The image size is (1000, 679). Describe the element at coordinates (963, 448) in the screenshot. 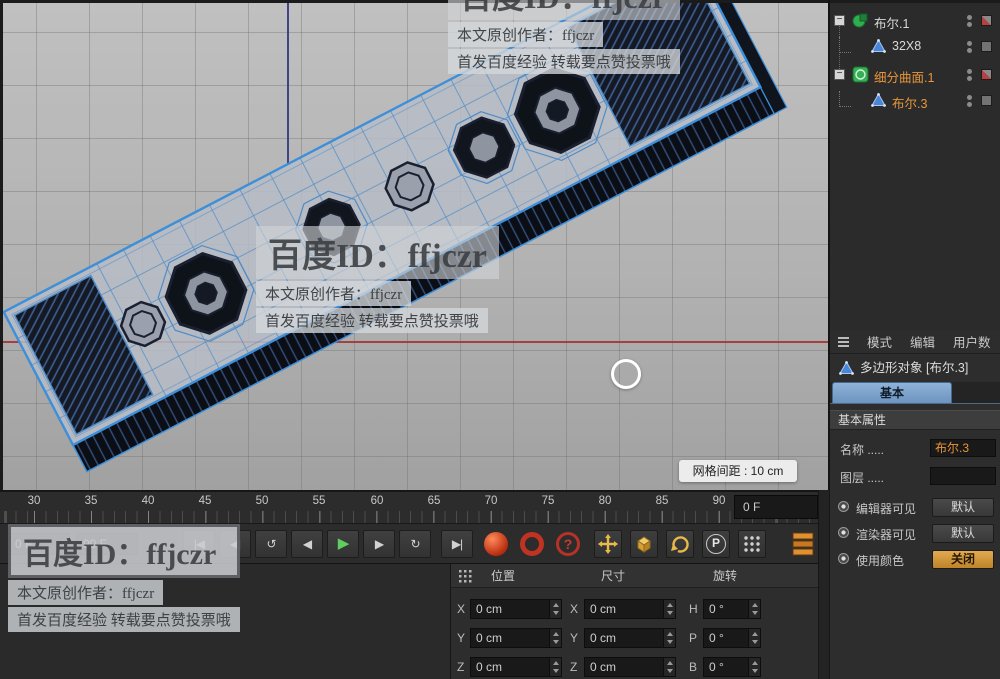

I see `name-field: 布尔.3` at that location.